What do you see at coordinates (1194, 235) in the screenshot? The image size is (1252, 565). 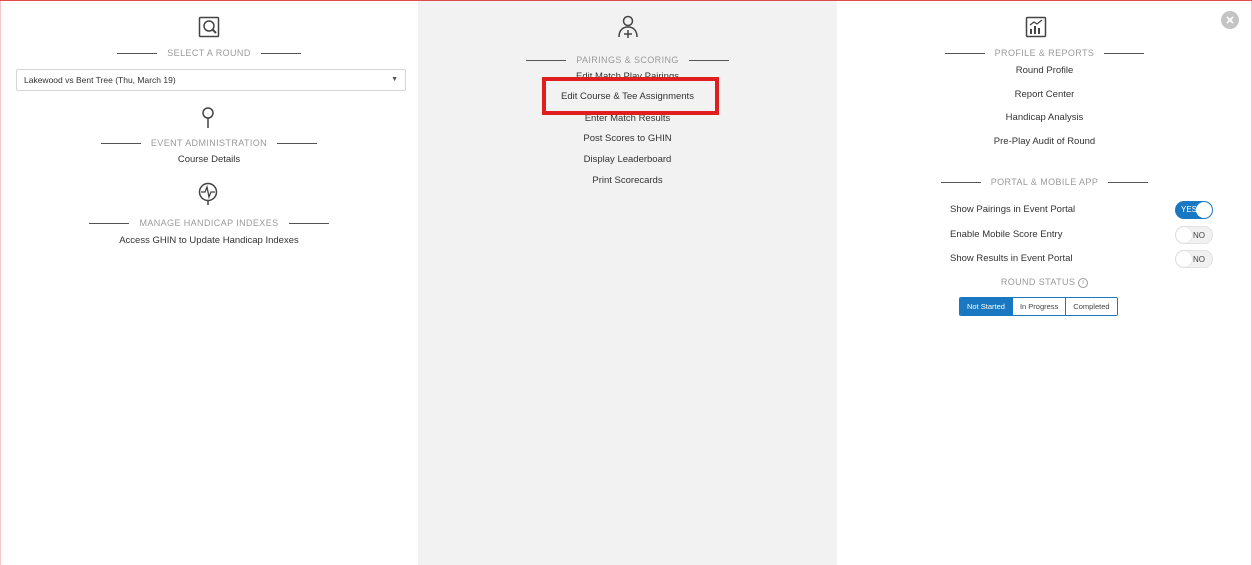 I see `mobile-score-entry-toggle: NO` at bounding box center [1194, 235].